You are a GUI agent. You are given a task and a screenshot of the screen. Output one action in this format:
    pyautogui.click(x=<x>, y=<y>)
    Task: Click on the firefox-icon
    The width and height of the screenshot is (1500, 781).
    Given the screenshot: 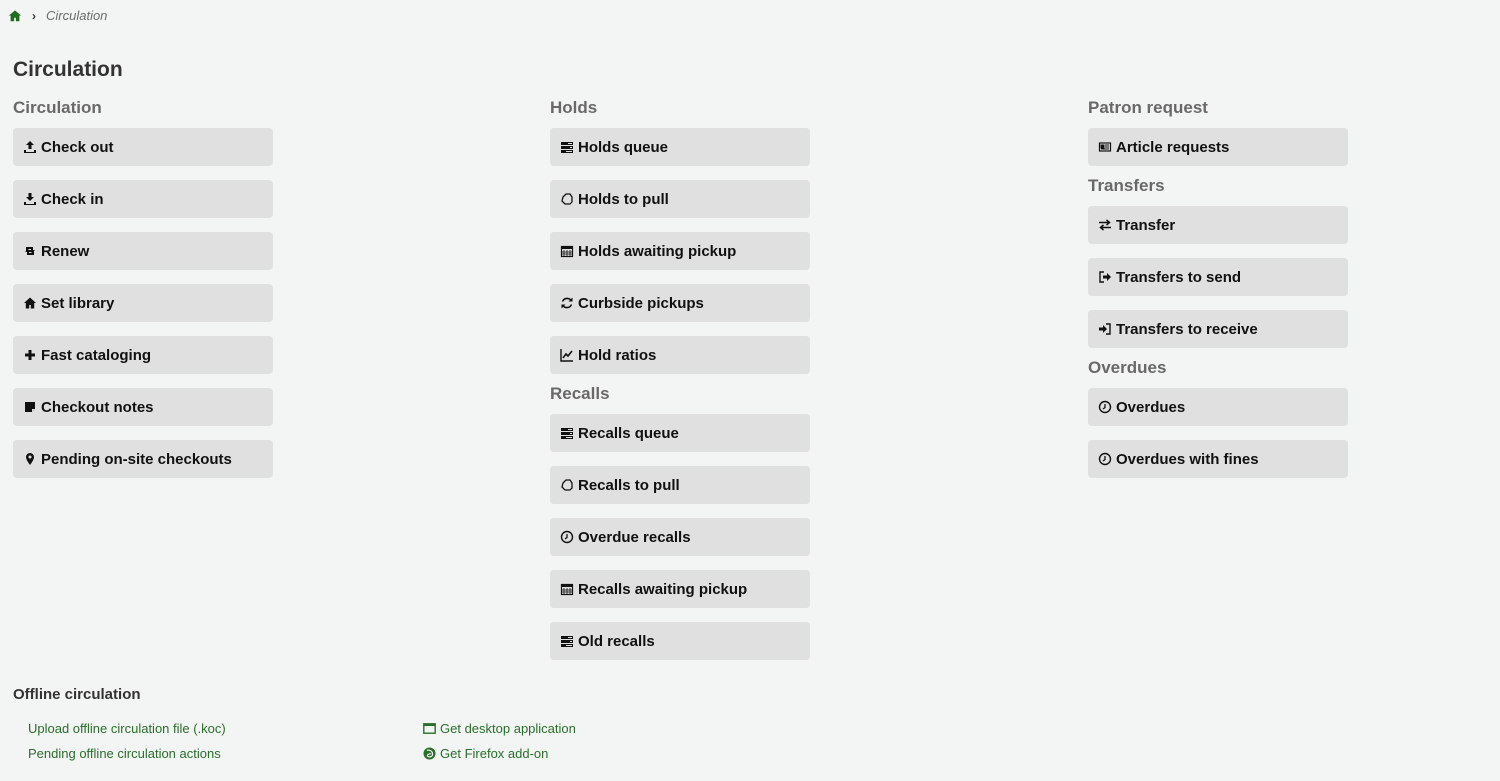 What is the action you would take?
    pyautogui.click(x=429, y=753)
    